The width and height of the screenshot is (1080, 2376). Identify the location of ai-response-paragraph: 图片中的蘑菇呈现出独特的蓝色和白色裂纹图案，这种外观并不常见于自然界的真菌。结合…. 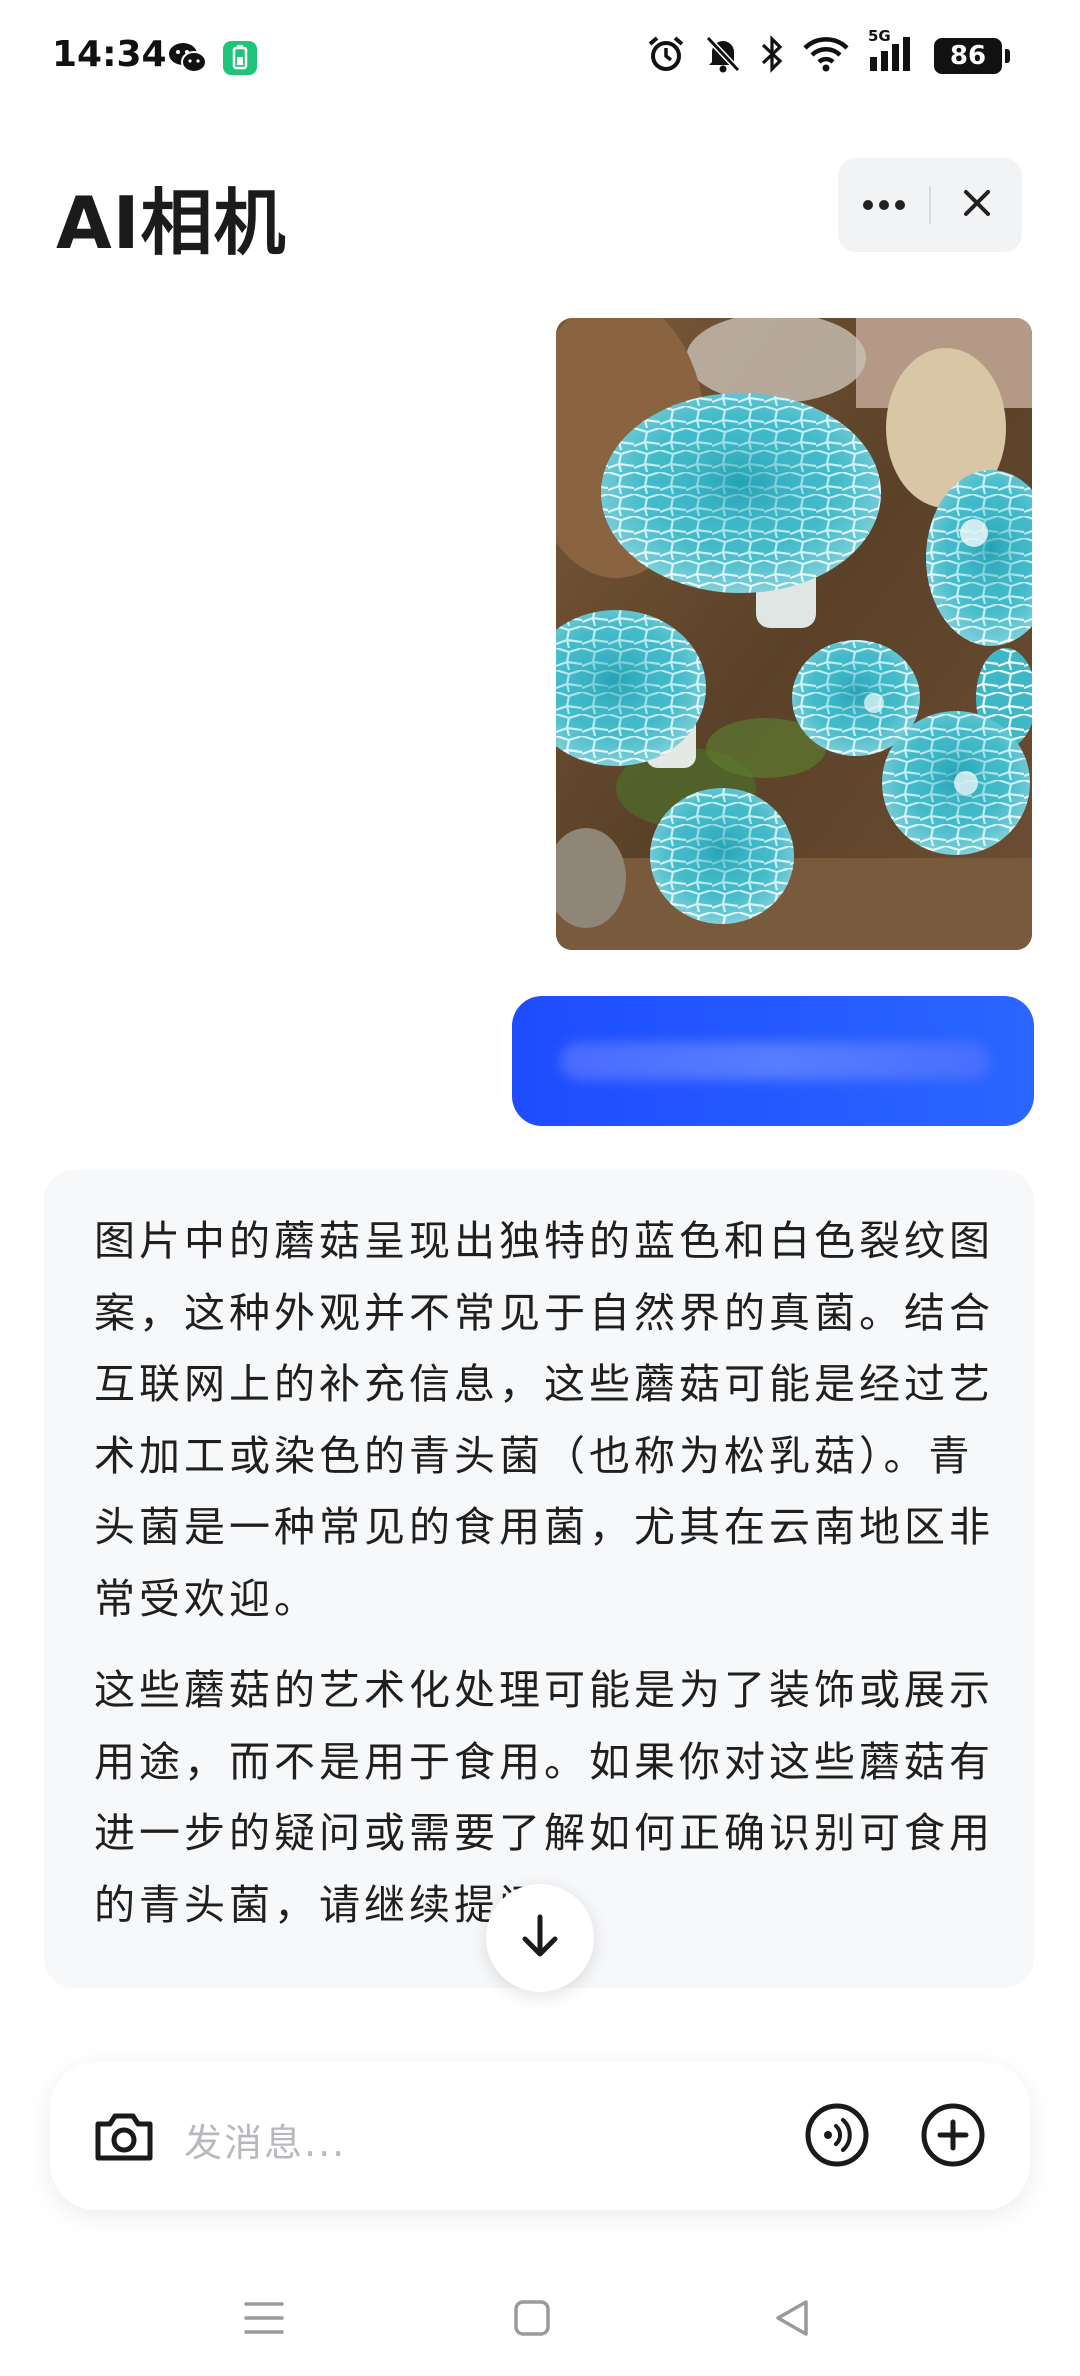
(544, 1420).